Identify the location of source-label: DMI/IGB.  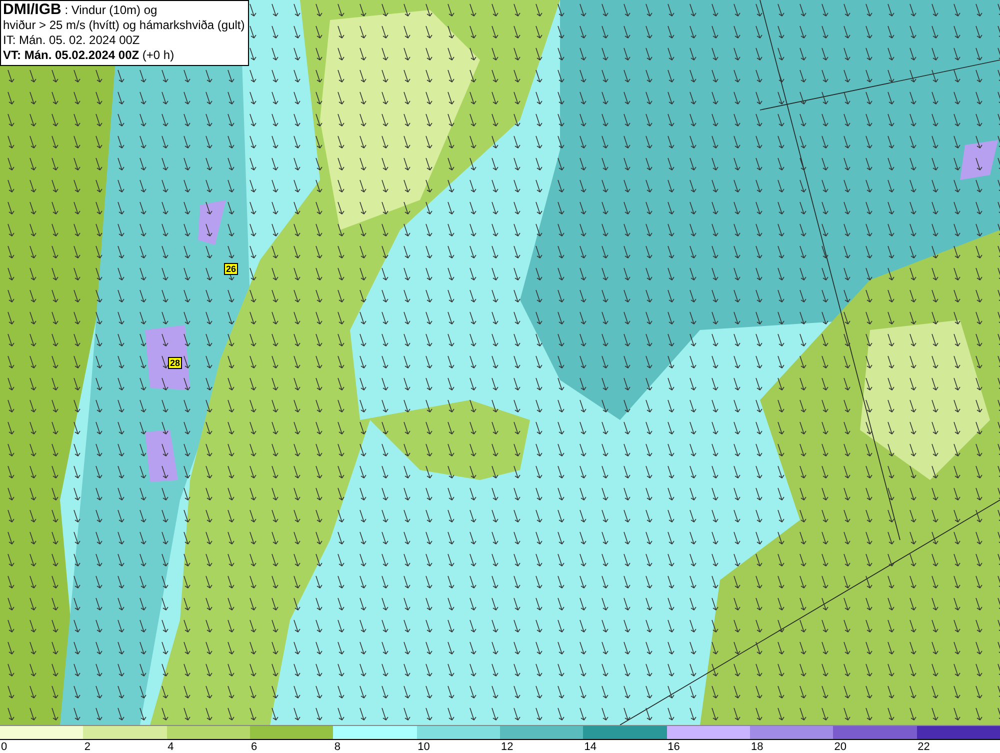
(32, 9).